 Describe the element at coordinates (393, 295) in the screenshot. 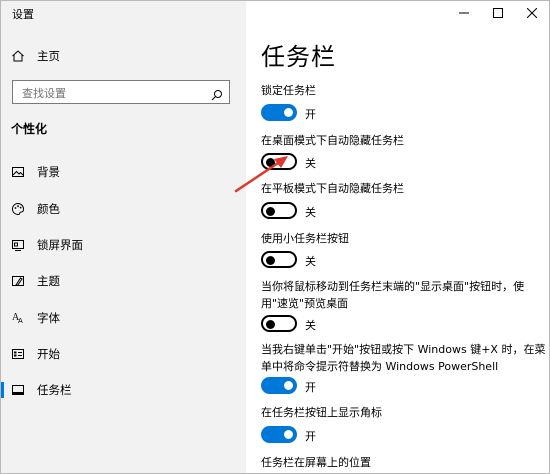

I see `setting-label-peek: 当你将鼠标移动到任务栏末端的"显示桌面"按钮时，使用"速览"预览桌面` at that location.